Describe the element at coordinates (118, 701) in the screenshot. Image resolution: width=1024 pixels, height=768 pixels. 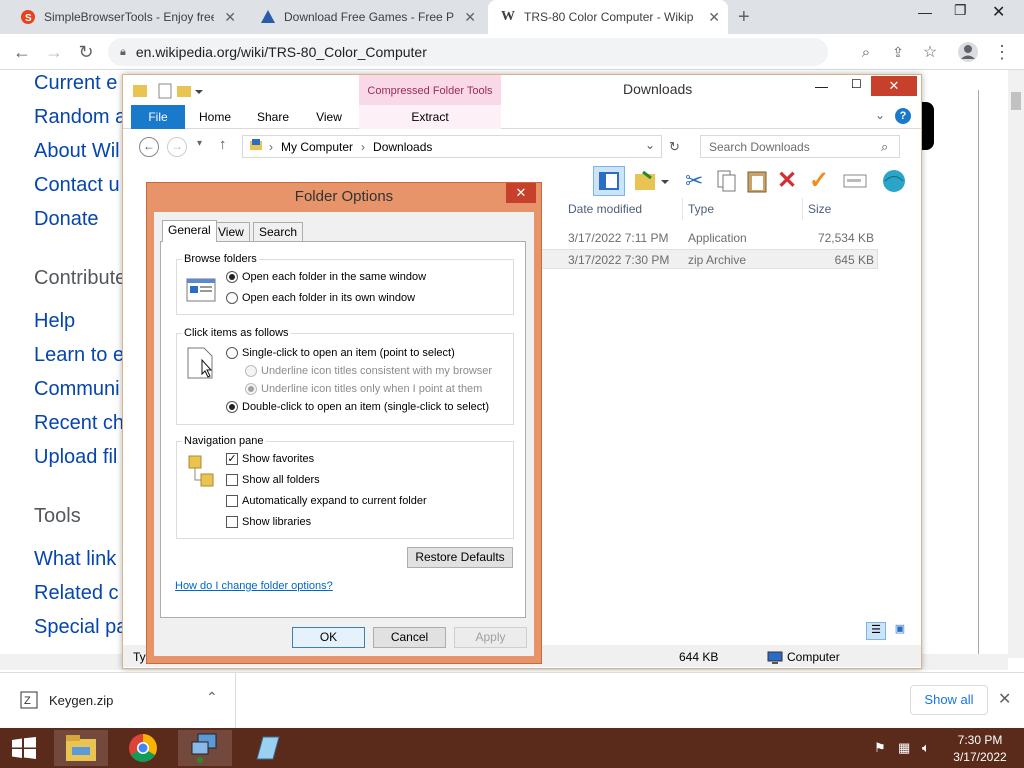
I see `download-item: Z Keygen.zip ⌃` at that location.